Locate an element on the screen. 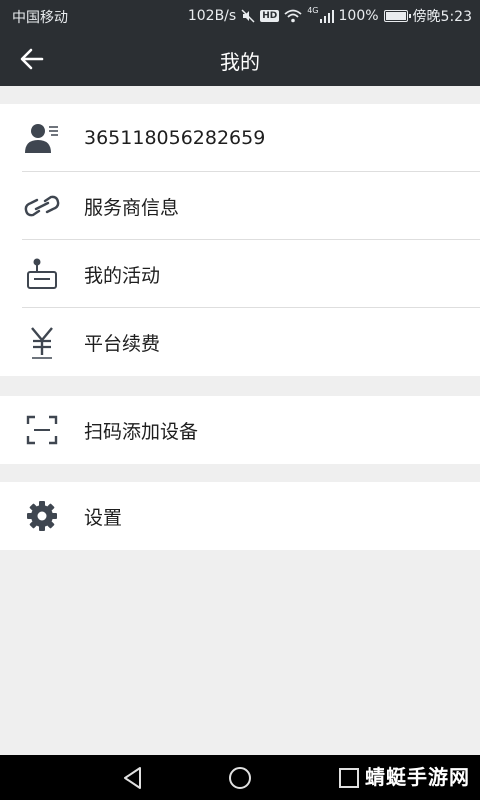 The height and width of the screenshot is (800, 480). scan-add-device-label: 扫码添加设备 is located at coordinates (141, 431).